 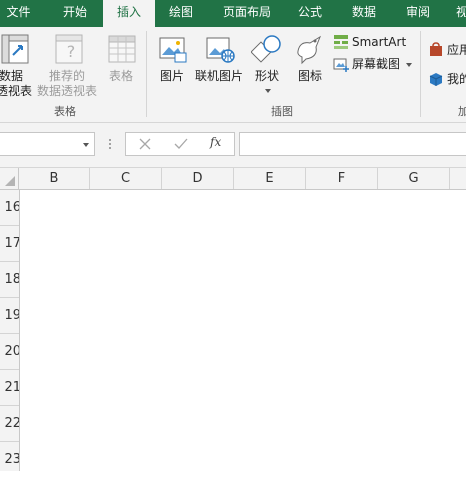 What do you see at coordinates (219, 66) in the screenshot?
I see `online-picture-button: 联机图片` at bounding box center [219, 66].